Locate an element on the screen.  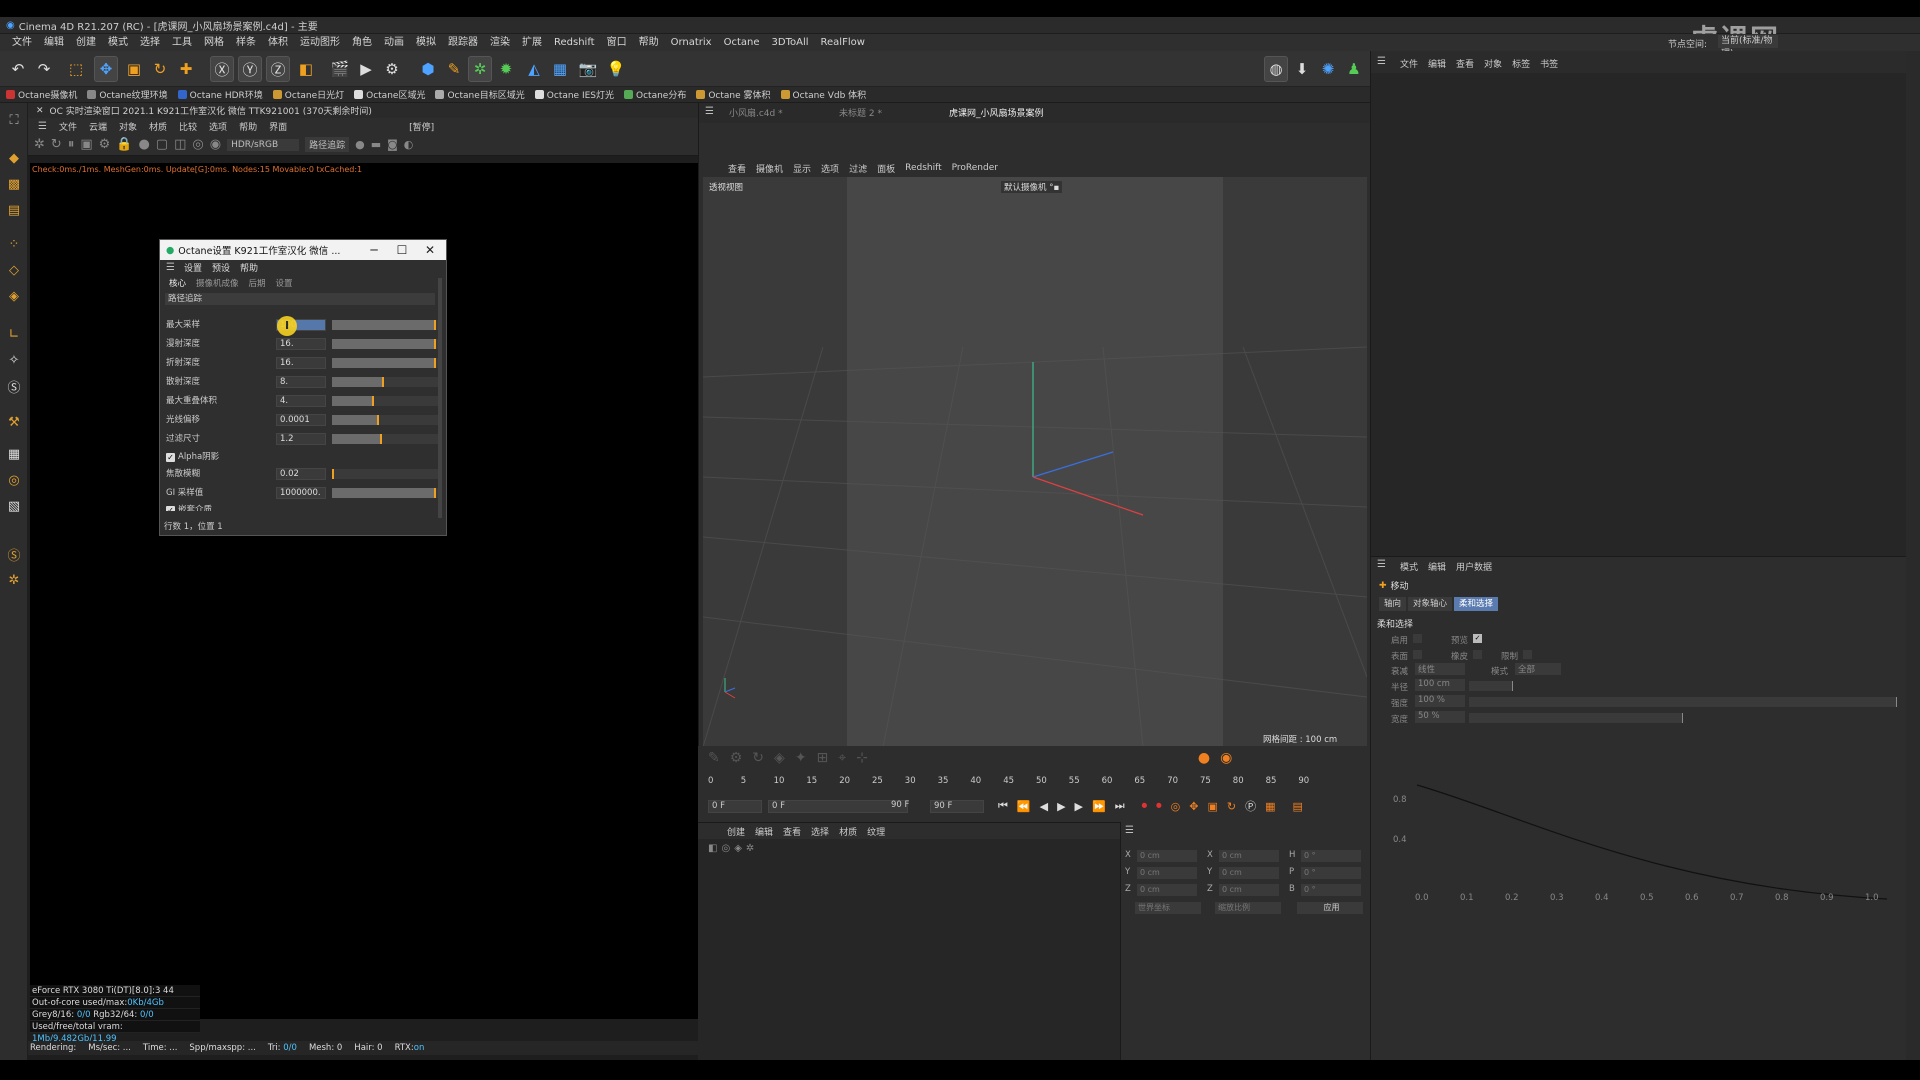
menu-render: 渲染 is located at coordinates (500, 42).